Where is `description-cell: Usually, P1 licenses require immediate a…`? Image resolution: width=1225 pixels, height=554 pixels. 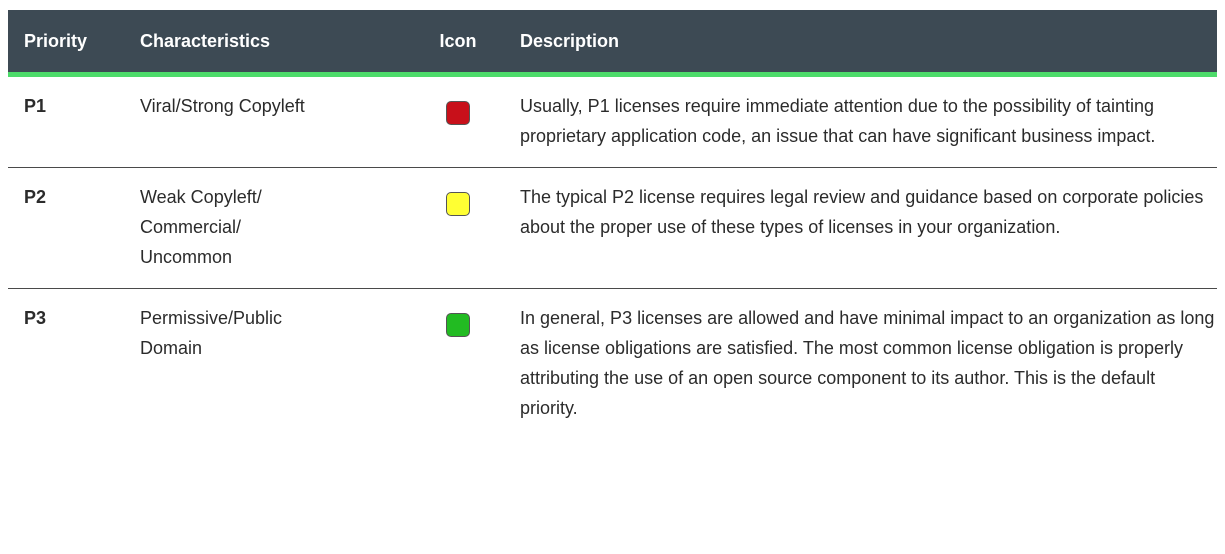
description-cell: Usually, P1 licenses require immediate a… is located at coordinates (860, 121).